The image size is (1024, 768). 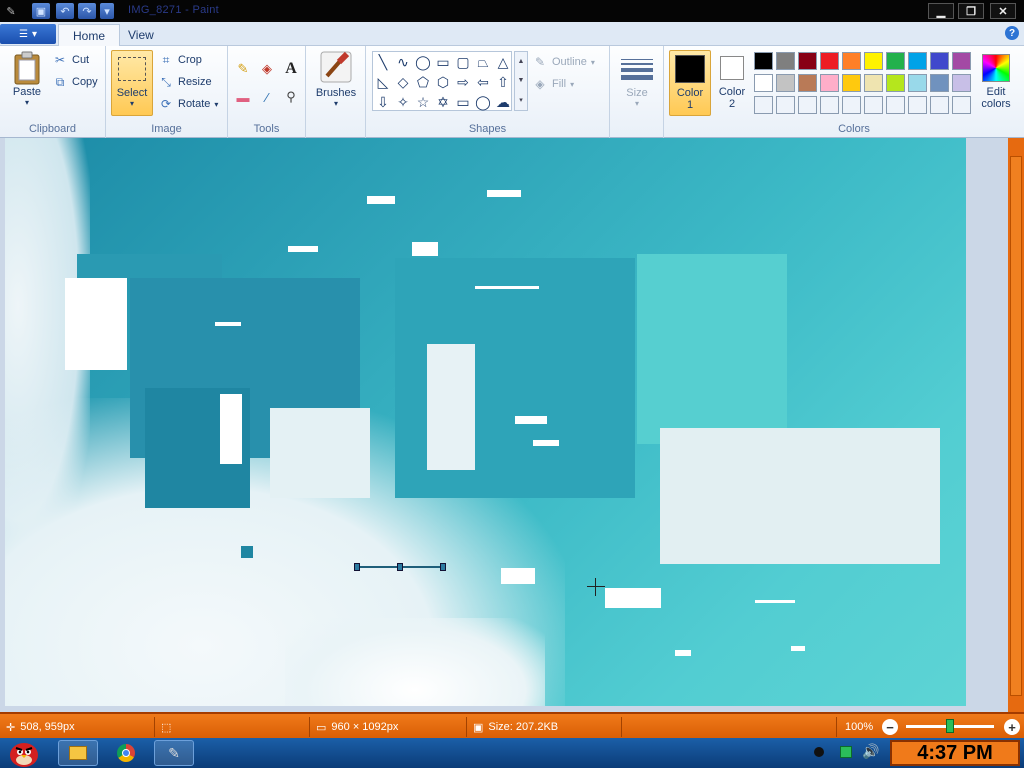 I want to click on brushes-button: Brushes ▾, so click(x=336, y=79).